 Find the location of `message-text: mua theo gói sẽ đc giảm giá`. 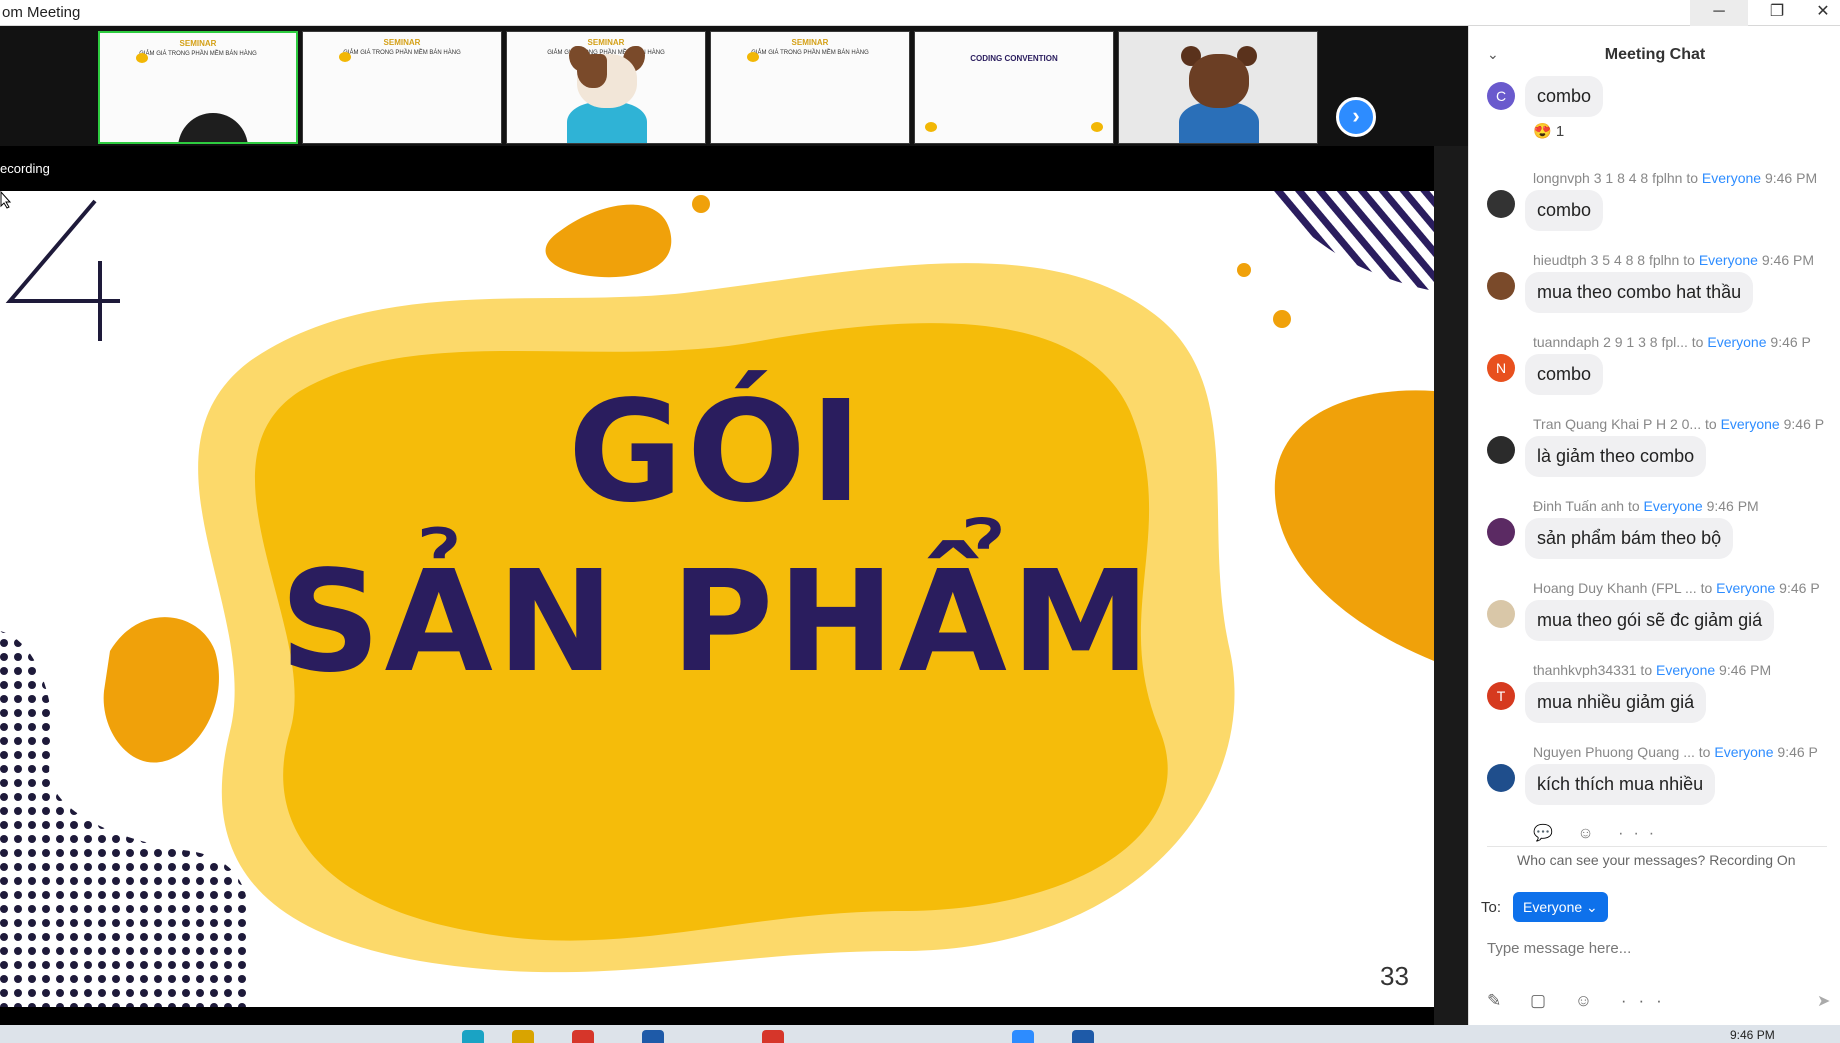

message-text: mua theo gói sẽ đc giảm giá is located at coordinates (1650, 620).